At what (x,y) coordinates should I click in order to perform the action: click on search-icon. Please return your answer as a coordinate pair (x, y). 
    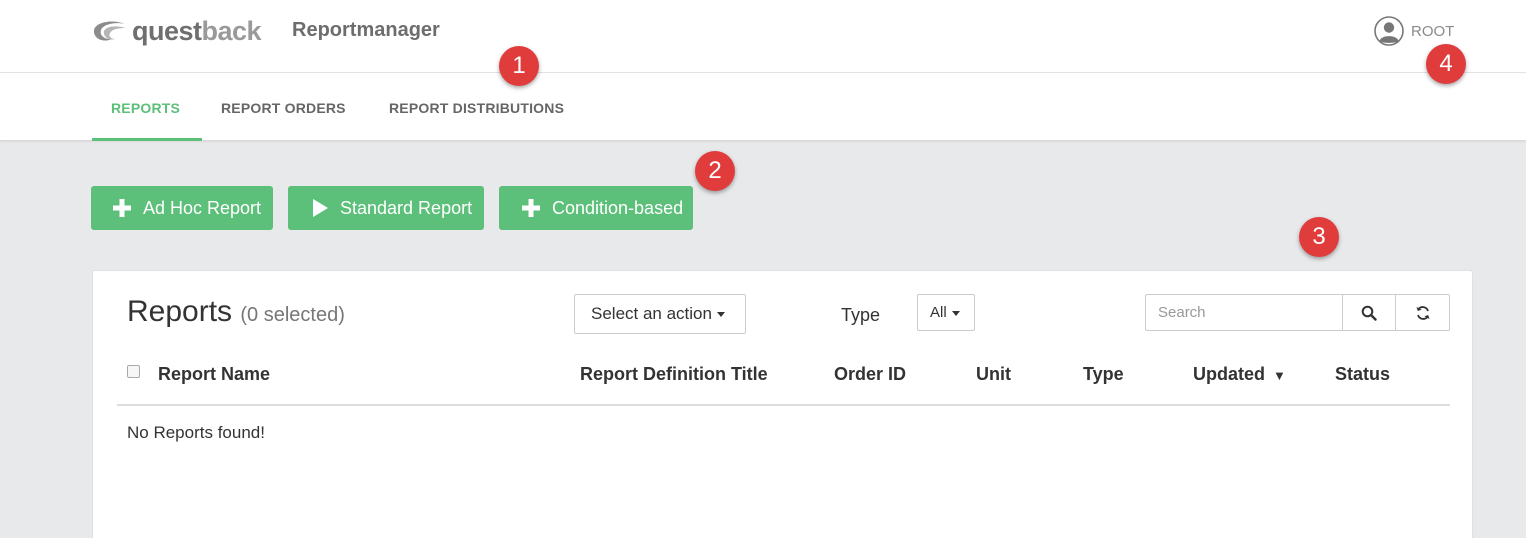
    Looking at the image, I should click on (1369, 313).